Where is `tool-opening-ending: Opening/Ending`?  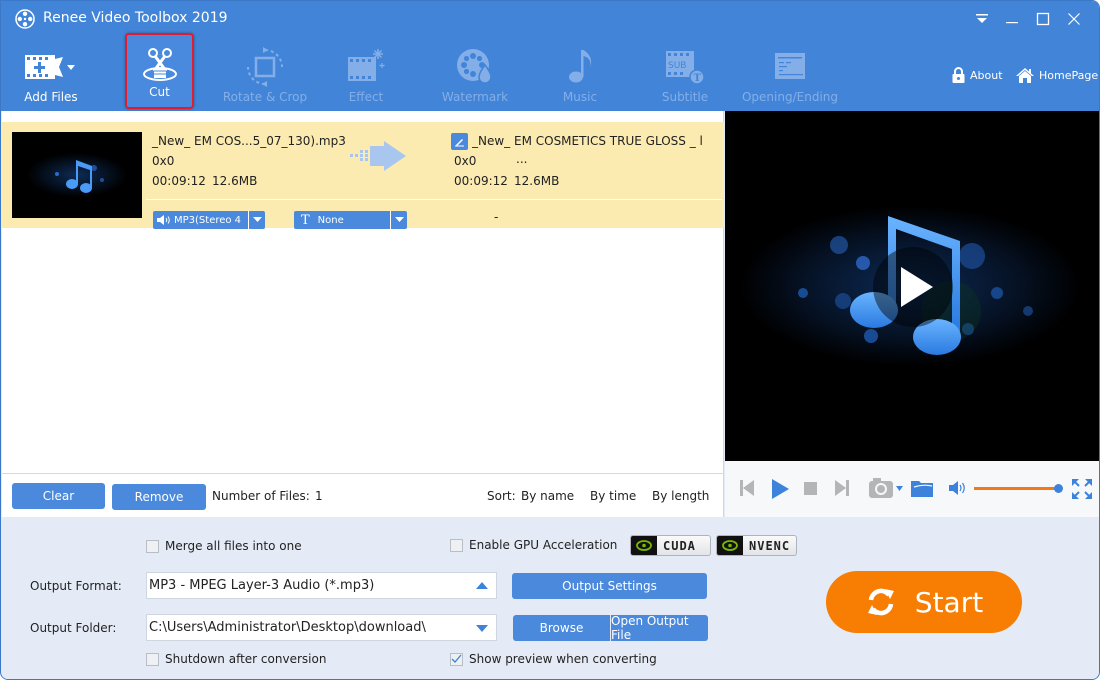 tool-opening-ending: Opening/Ending is located at coordinates (790, 73).